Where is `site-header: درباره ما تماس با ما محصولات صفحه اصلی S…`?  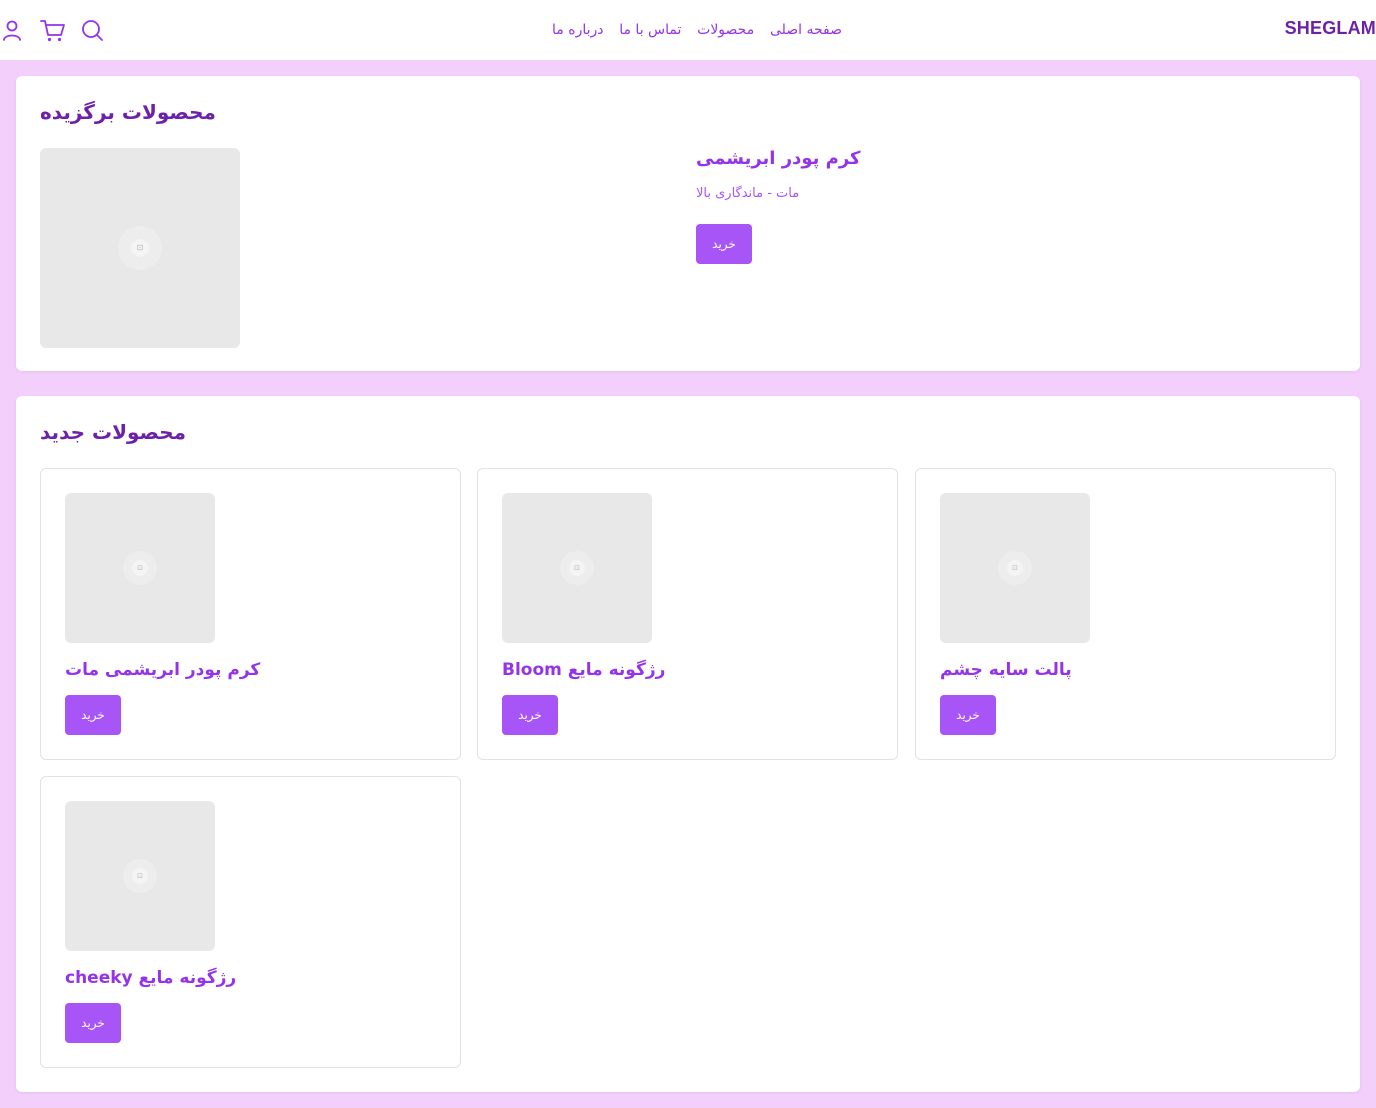
site-header: درباره ما تماس با ما محصولات صفحه اصلی S… is located at coordinates (688, 30).